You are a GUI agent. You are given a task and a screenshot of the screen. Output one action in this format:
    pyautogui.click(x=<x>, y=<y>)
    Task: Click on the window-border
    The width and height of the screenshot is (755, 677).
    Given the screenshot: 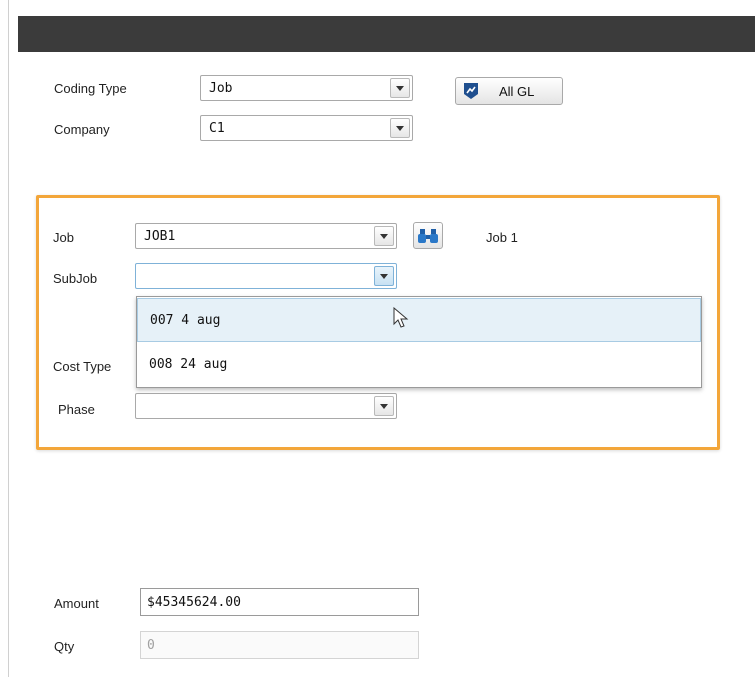 What is the action you would take?
    pyautogui.click(x=8, y=338)
    